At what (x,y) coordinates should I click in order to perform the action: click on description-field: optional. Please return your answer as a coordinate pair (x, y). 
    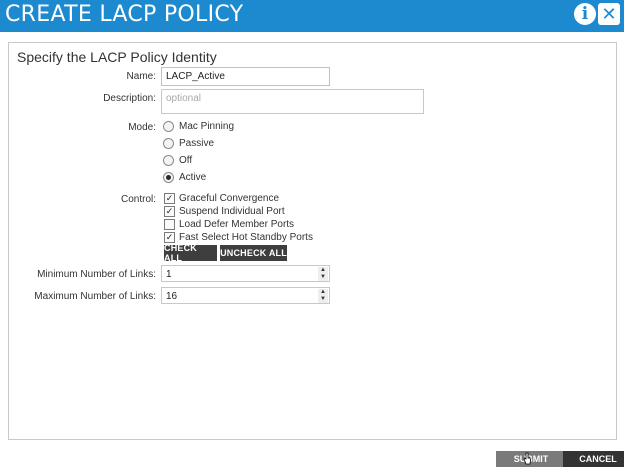
    Looking at the image, I should click on (292, 101).